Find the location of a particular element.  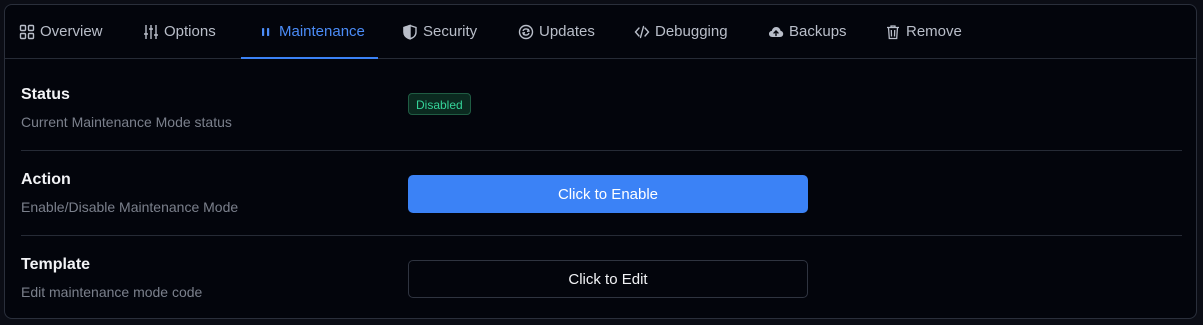

tab-maintenance-label: Maintenance is located at coordinates (322, 31).